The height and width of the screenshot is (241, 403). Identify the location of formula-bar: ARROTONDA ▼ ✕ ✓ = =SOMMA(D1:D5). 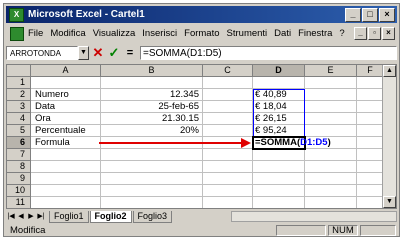
(201, 53).